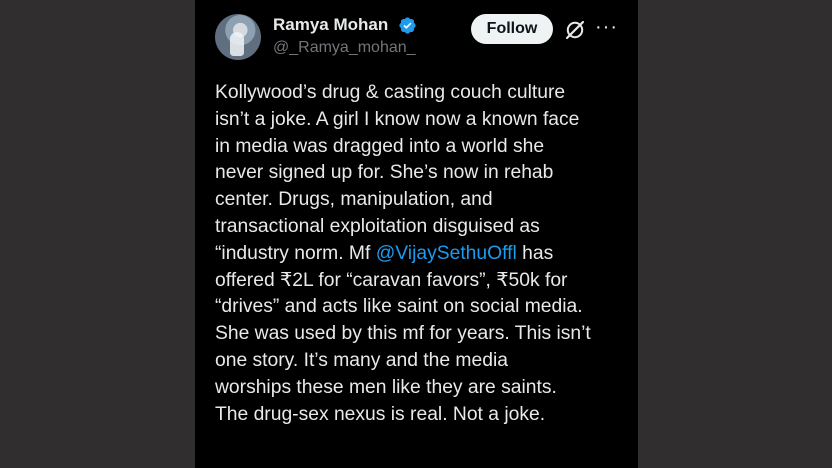 This screenshot has width=832, height=468. I want to click on tweet-line: The drug-sex nexus is real. Not a joke., so click(380, 414).